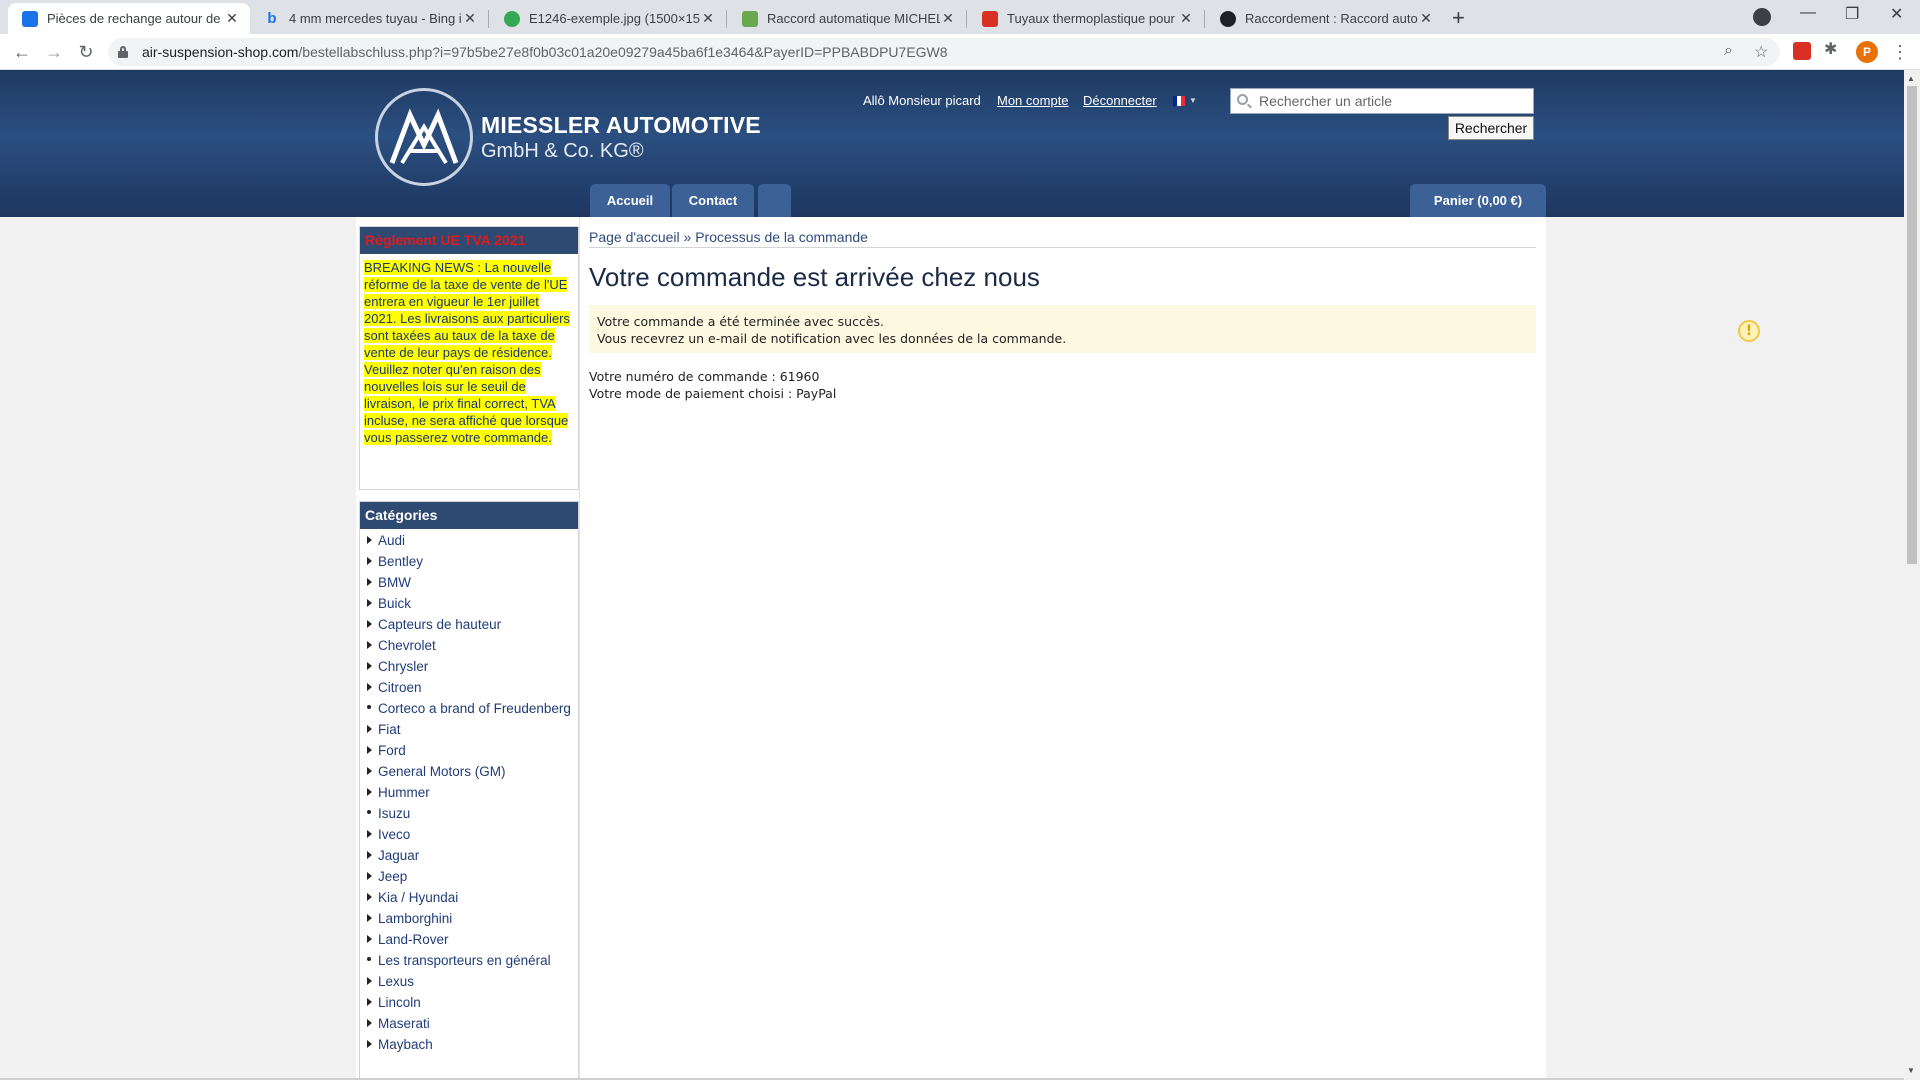 The width and height of the screenshot is (1920, 1080). What do you see at coordinates (1833, 48) in the screenshot?
I see `extensions-puzzle-icon: ✱` at bounding box center [1833, 48].